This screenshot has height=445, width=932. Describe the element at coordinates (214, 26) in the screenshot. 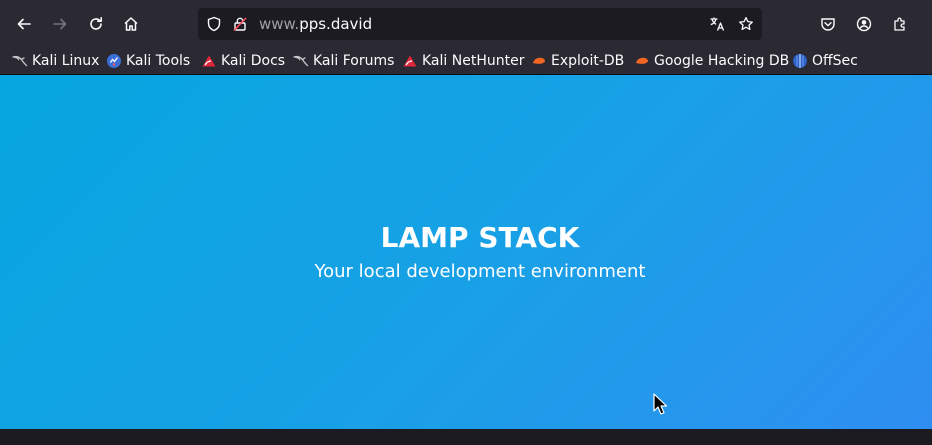

I see `shield-icon` at that location.